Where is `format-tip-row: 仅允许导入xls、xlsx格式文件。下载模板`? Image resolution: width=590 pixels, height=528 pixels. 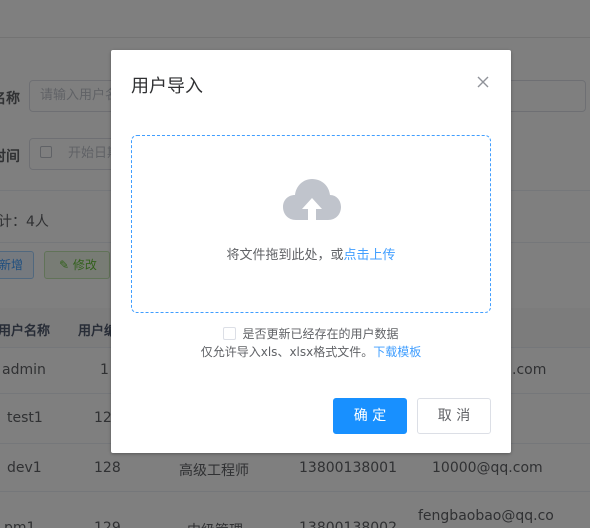 format-tip-row: 仅允许导入xls、xlsx格式文件。下载模板 is located at coordinates (311, 351).